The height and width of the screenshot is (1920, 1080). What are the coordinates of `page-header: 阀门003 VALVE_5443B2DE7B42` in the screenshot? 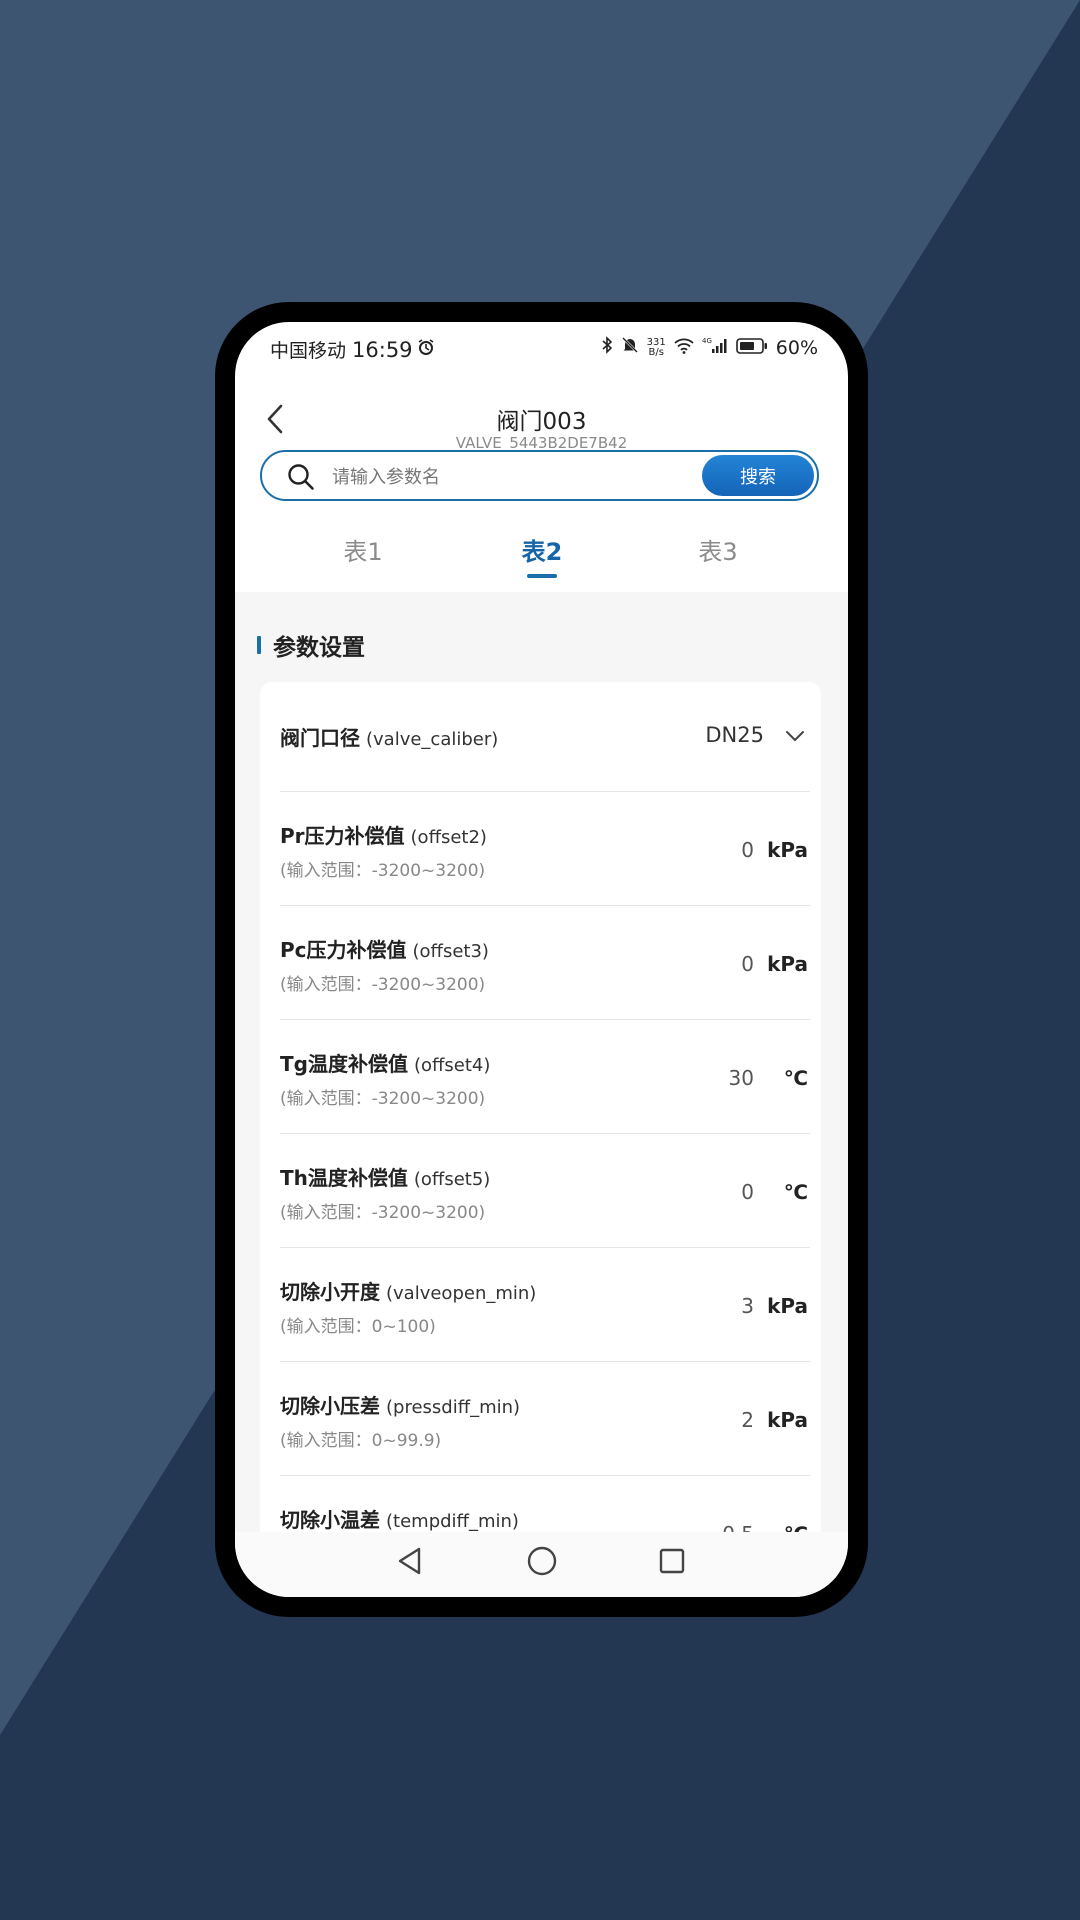 It's located at (541, 417).